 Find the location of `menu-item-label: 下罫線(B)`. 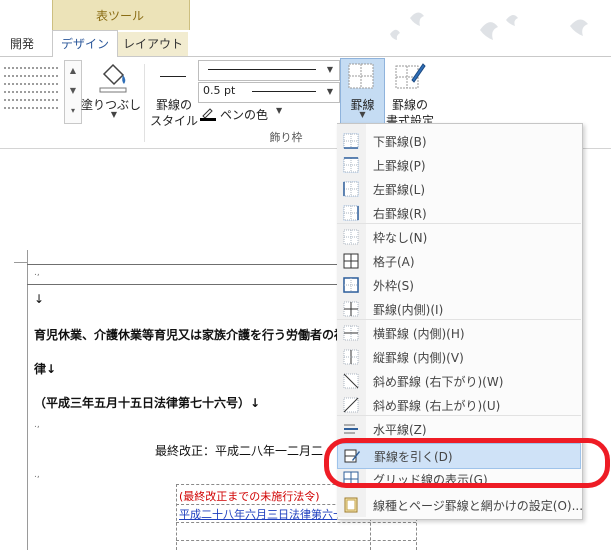

menu-item-label: 下罫線(B) is located at coordinates (400, 142).